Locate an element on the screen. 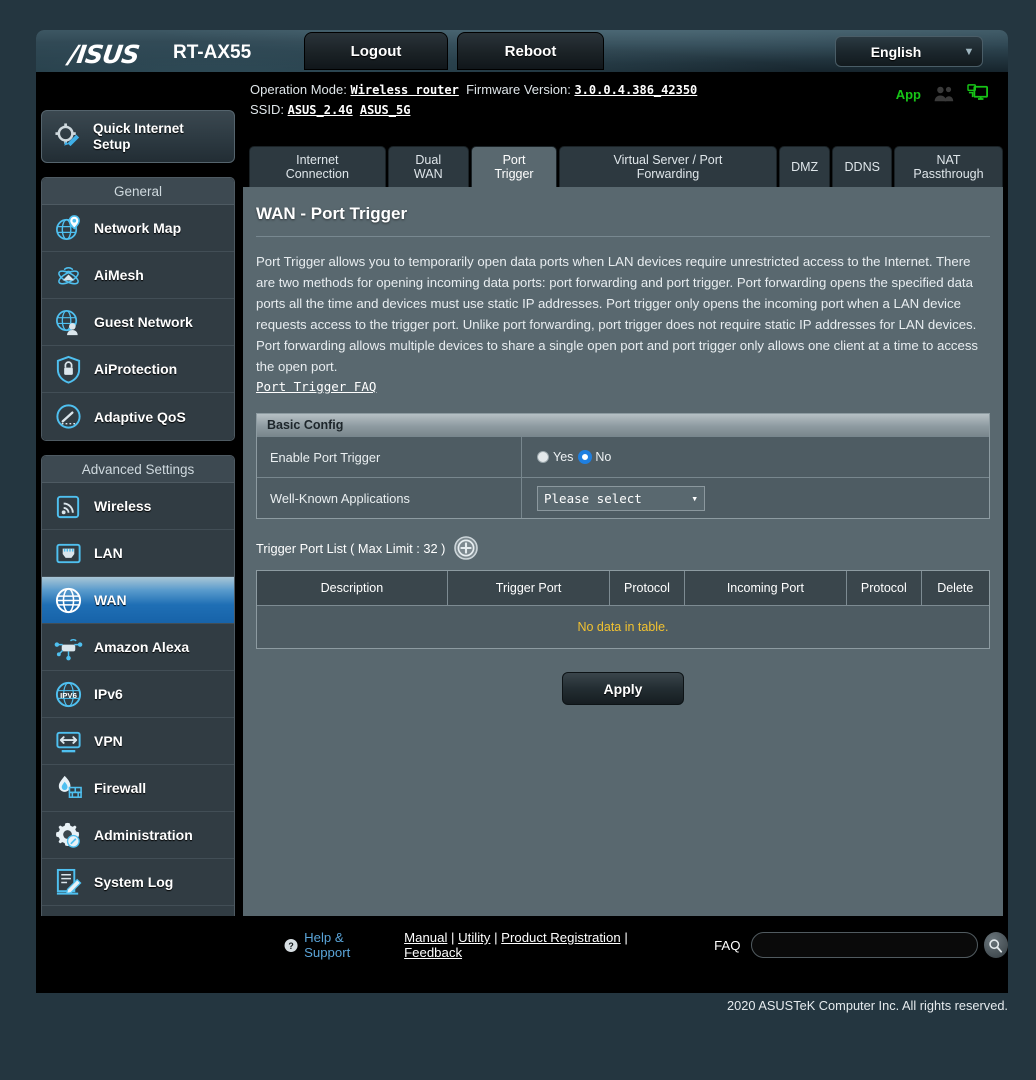 The image size is (1036, 1080). tab-label: DDNS is located at coordinates (862, 167).